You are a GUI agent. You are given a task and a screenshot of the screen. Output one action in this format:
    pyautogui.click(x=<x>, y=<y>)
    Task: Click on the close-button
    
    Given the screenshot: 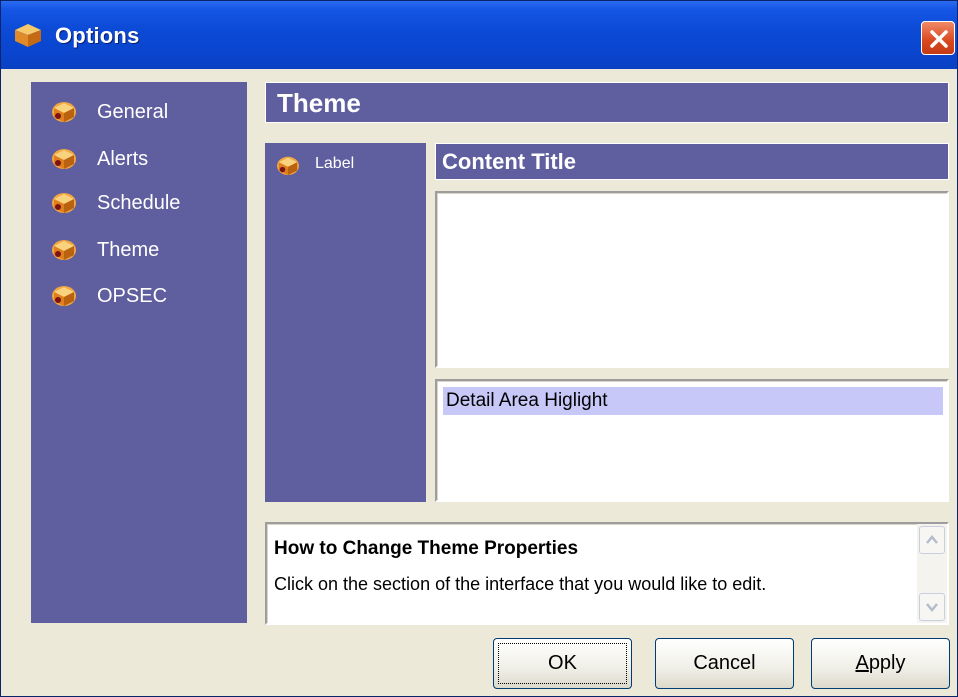 What is the action you would take?
    pyautogui.click(x=938, y=38)
    